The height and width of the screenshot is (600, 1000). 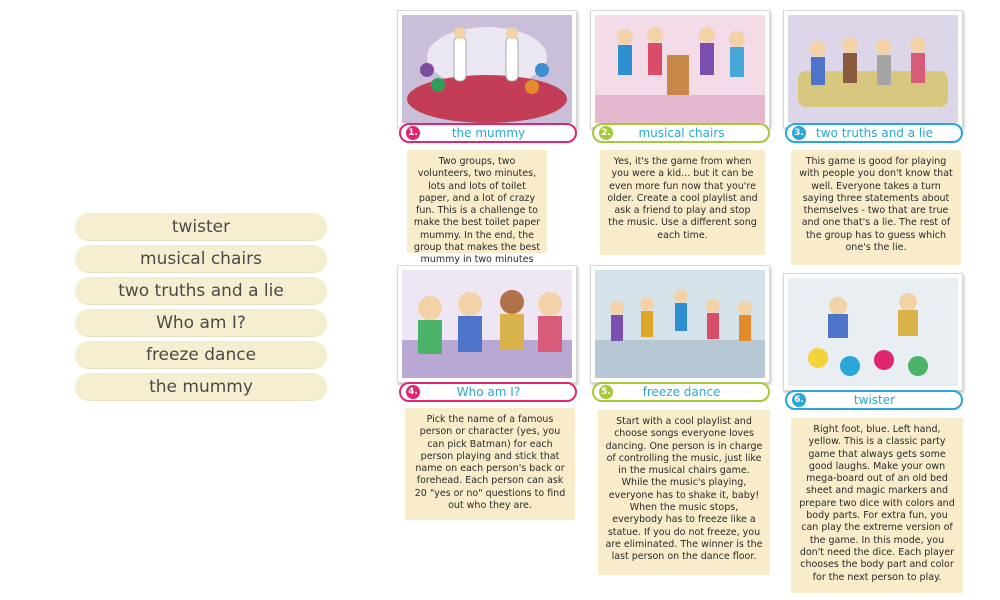 What do you see at coordinates (201, 387) in the screenshot?
I see `word-item: the mummy` at bounding box center [201, 387].